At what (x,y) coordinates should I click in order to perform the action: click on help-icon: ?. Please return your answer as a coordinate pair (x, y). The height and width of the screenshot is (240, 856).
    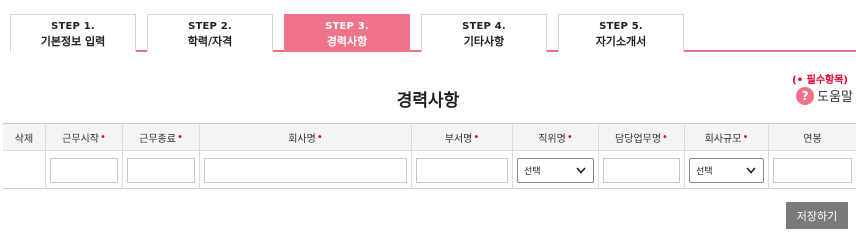
    Looking at the image, I should click on (805, 95).